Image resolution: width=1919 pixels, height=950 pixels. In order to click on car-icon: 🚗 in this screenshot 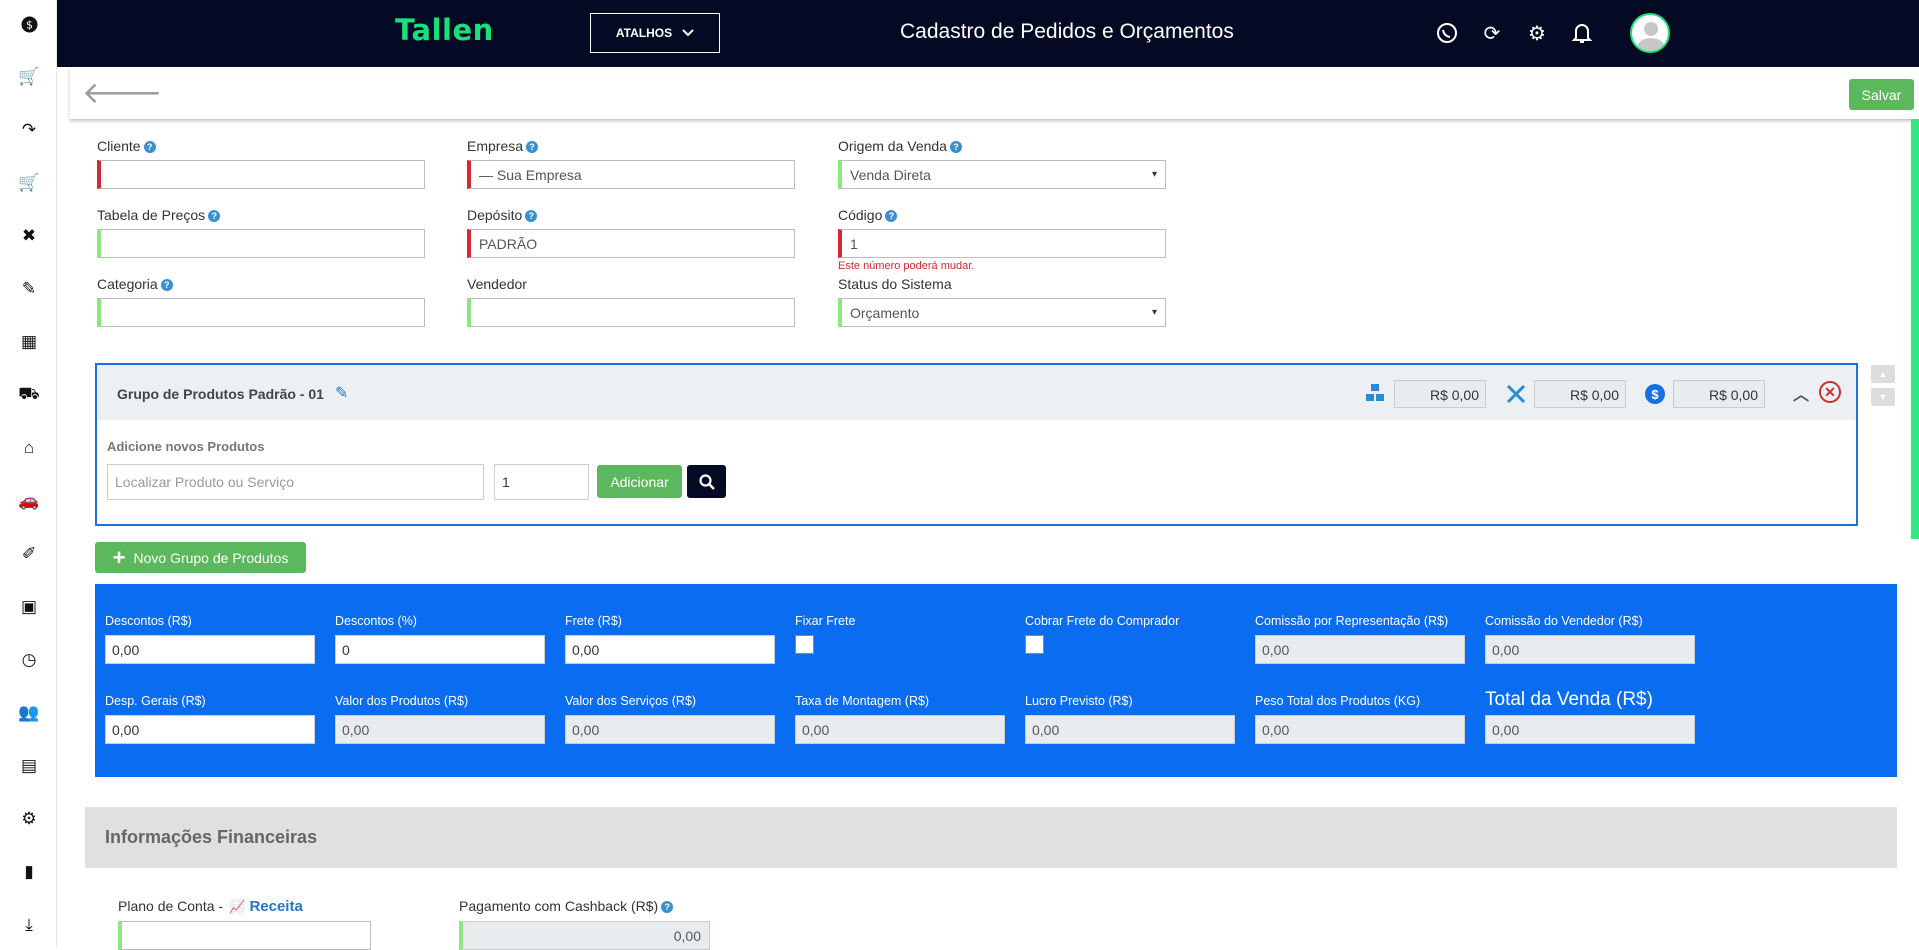, I will do `click(29, 501)`.